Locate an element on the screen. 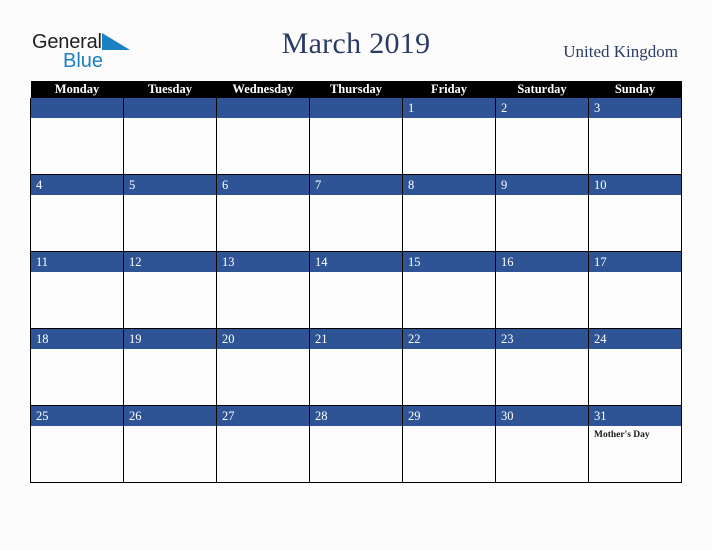 The image size is (712, 550). weekday-header-saturday: Saturday is located at coordinates (542, 89).